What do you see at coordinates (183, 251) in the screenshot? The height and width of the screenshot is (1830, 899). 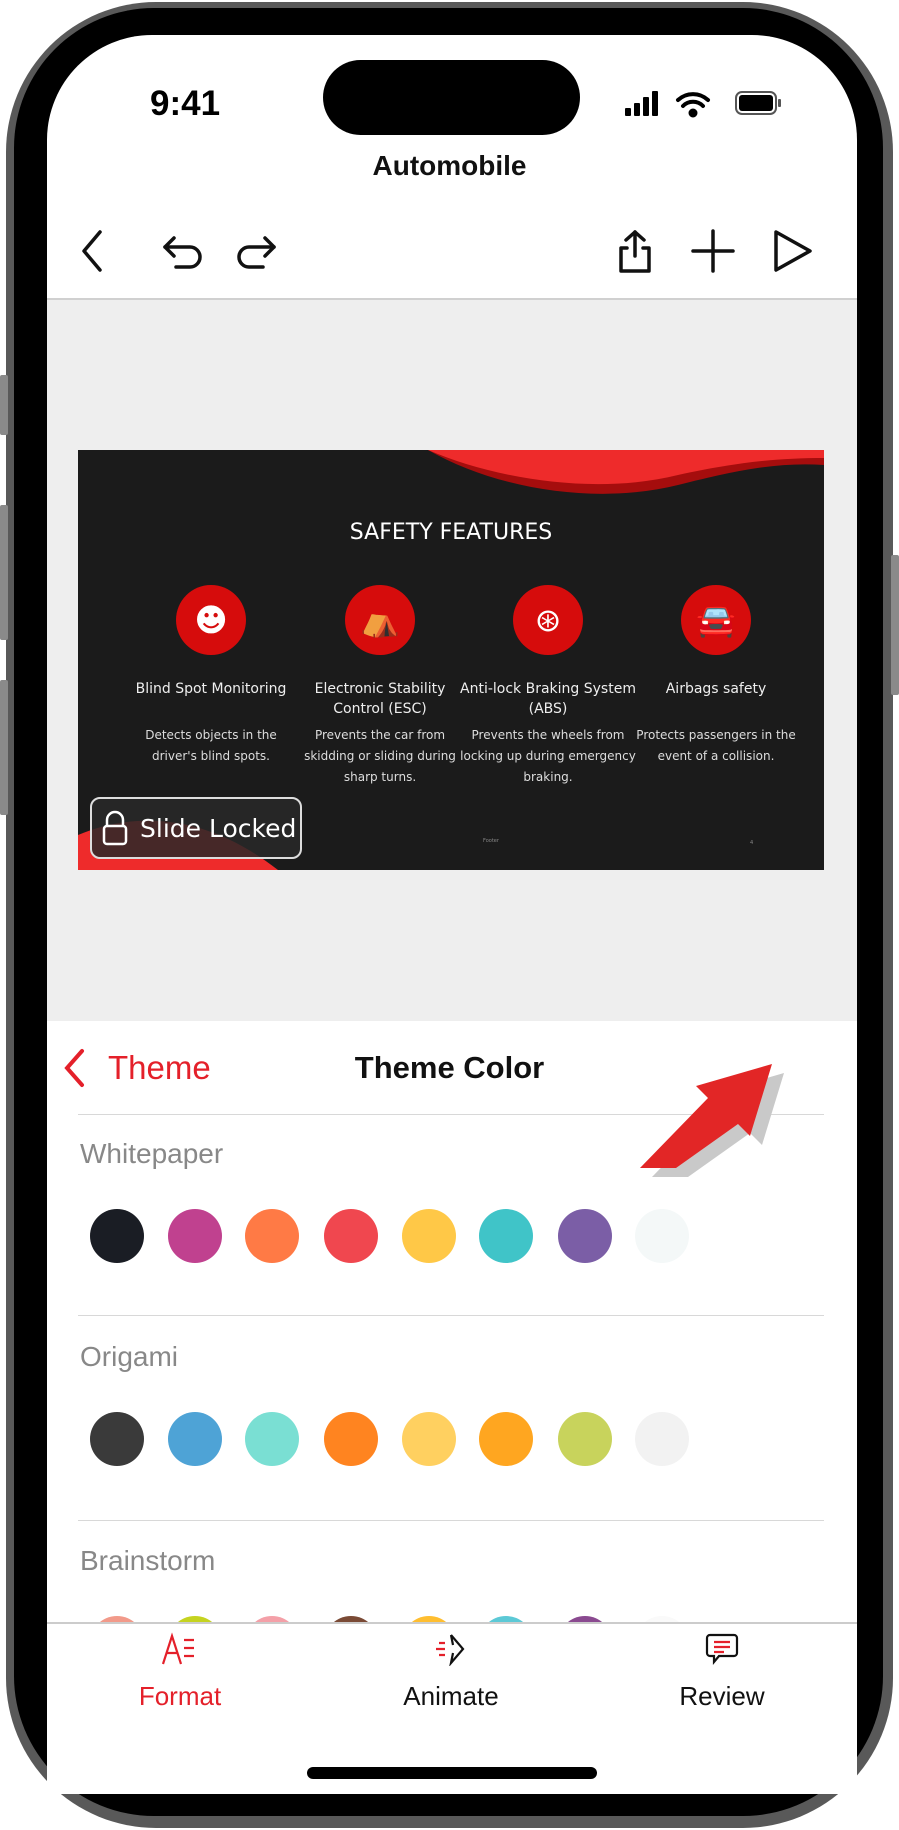 I see `undo-icon` at bounding box center [183, 251].